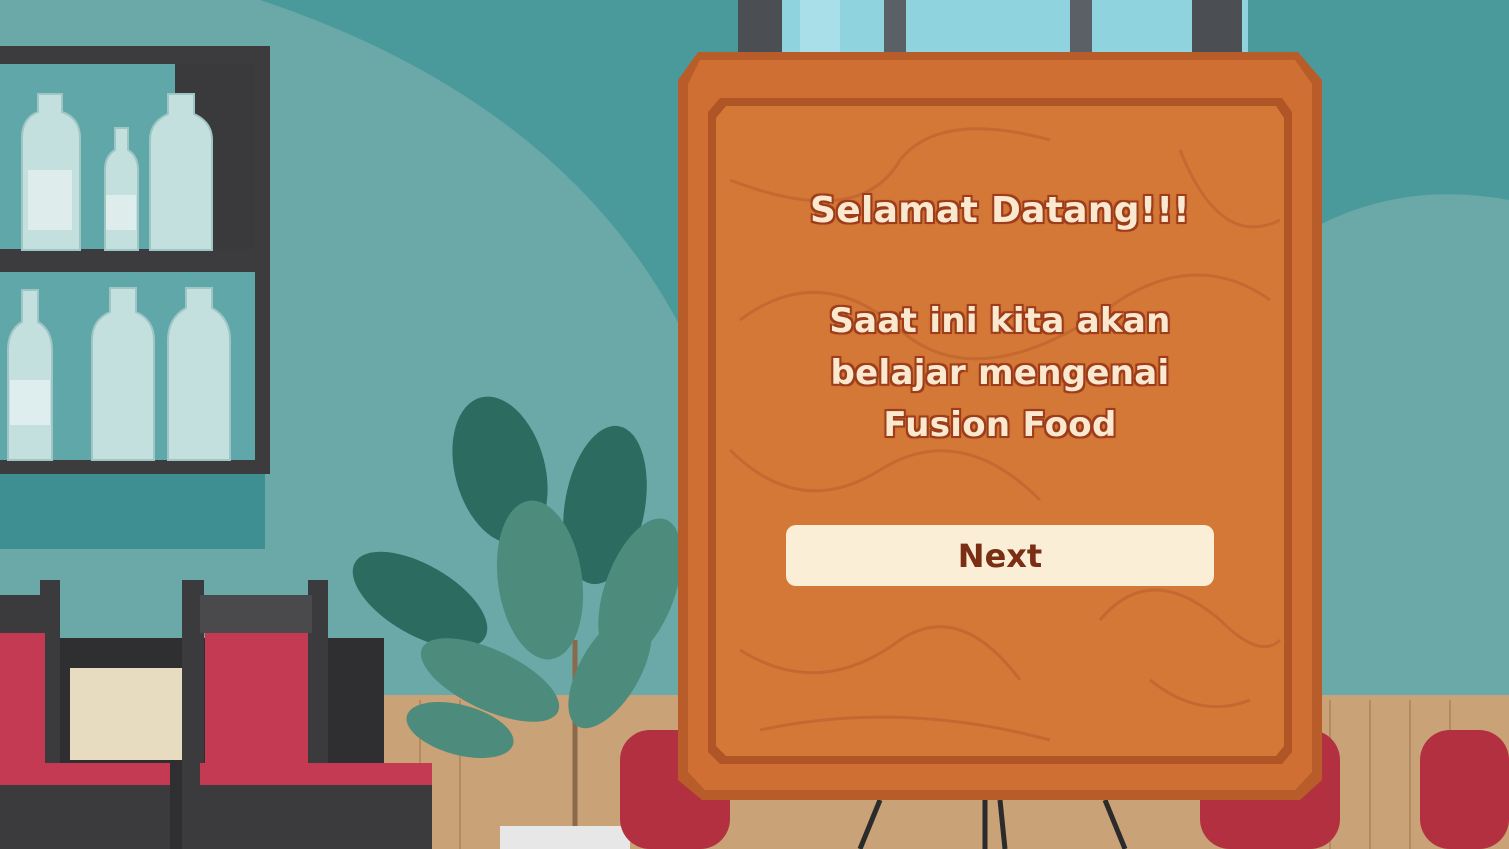 This screenshot has height=849, width=1509. What do you see at coordinates (1000, 425) in the screenshot?
I see `message-line: Fusion Food` at bounding box center [1000, 425].